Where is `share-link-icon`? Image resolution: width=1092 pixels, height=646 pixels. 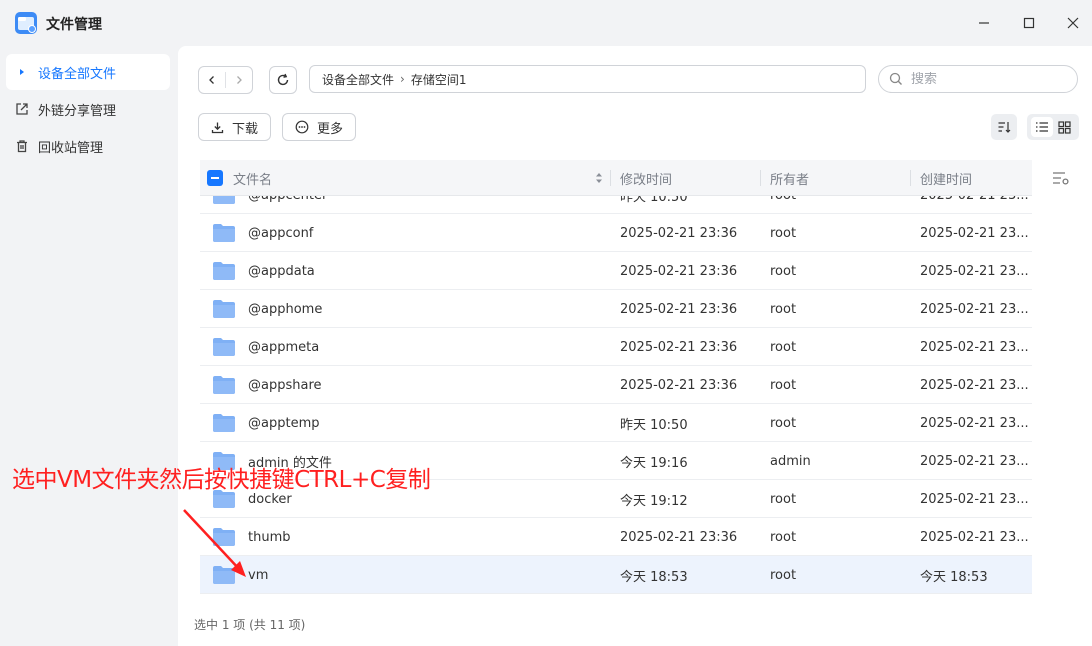 share-link-icon is located at coordinates (22, 109).